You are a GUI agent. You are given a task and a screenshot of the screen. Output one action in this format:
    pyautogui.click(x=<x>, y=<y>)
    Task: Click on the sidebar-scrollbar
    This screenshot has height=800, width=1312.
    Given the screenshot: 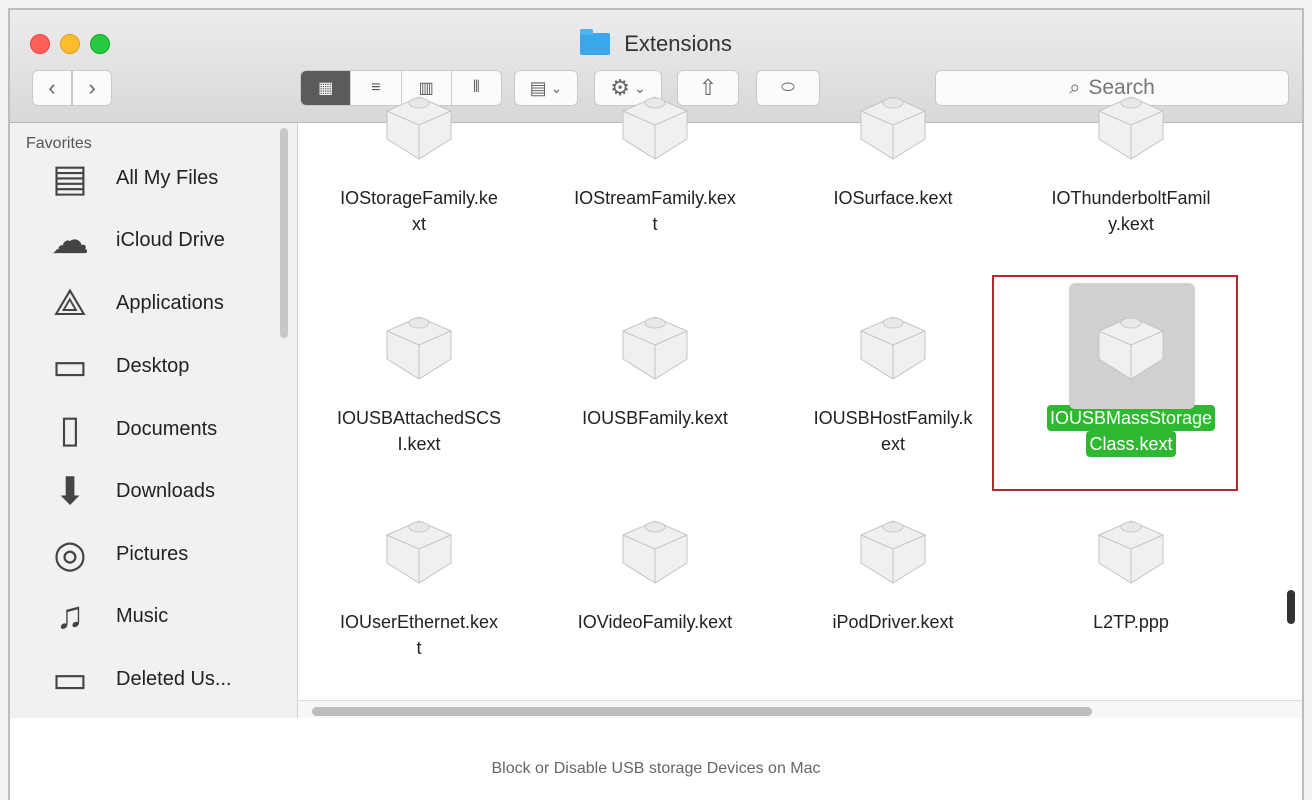 What is the action you would take?
    pyautogui.click(x=284, y=233)
    